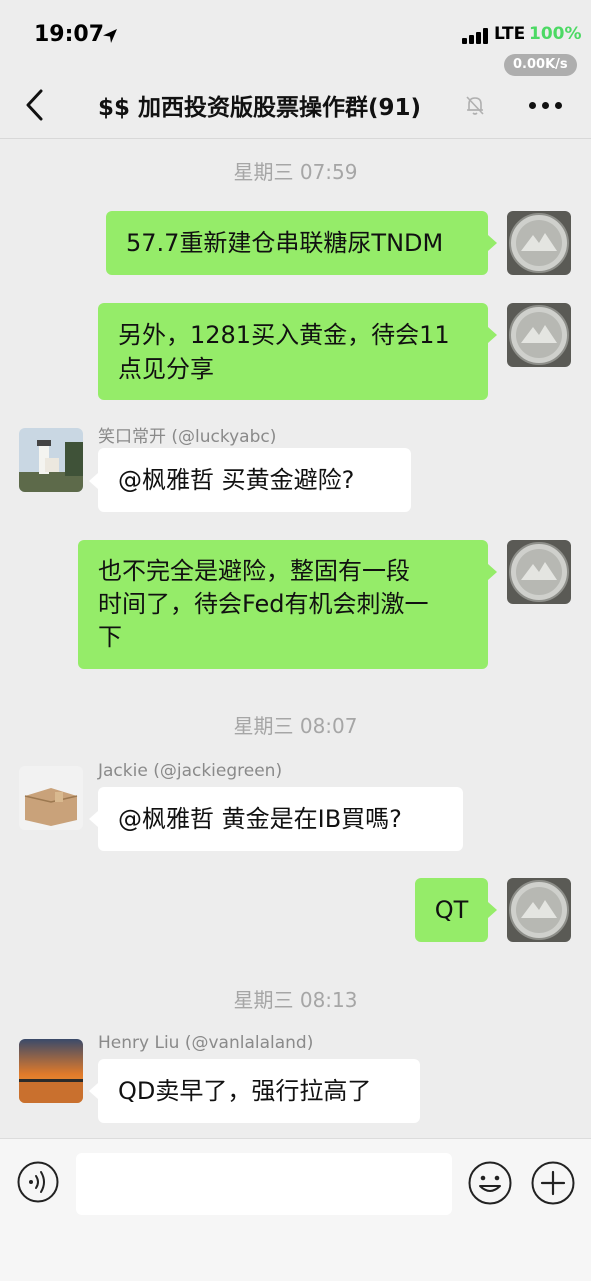 Image resolution: width=591 pixels, height=1281 pixels. I want to click on message-line: 57.7重新建仓串联糖尿TNDM, so click(285, 243).